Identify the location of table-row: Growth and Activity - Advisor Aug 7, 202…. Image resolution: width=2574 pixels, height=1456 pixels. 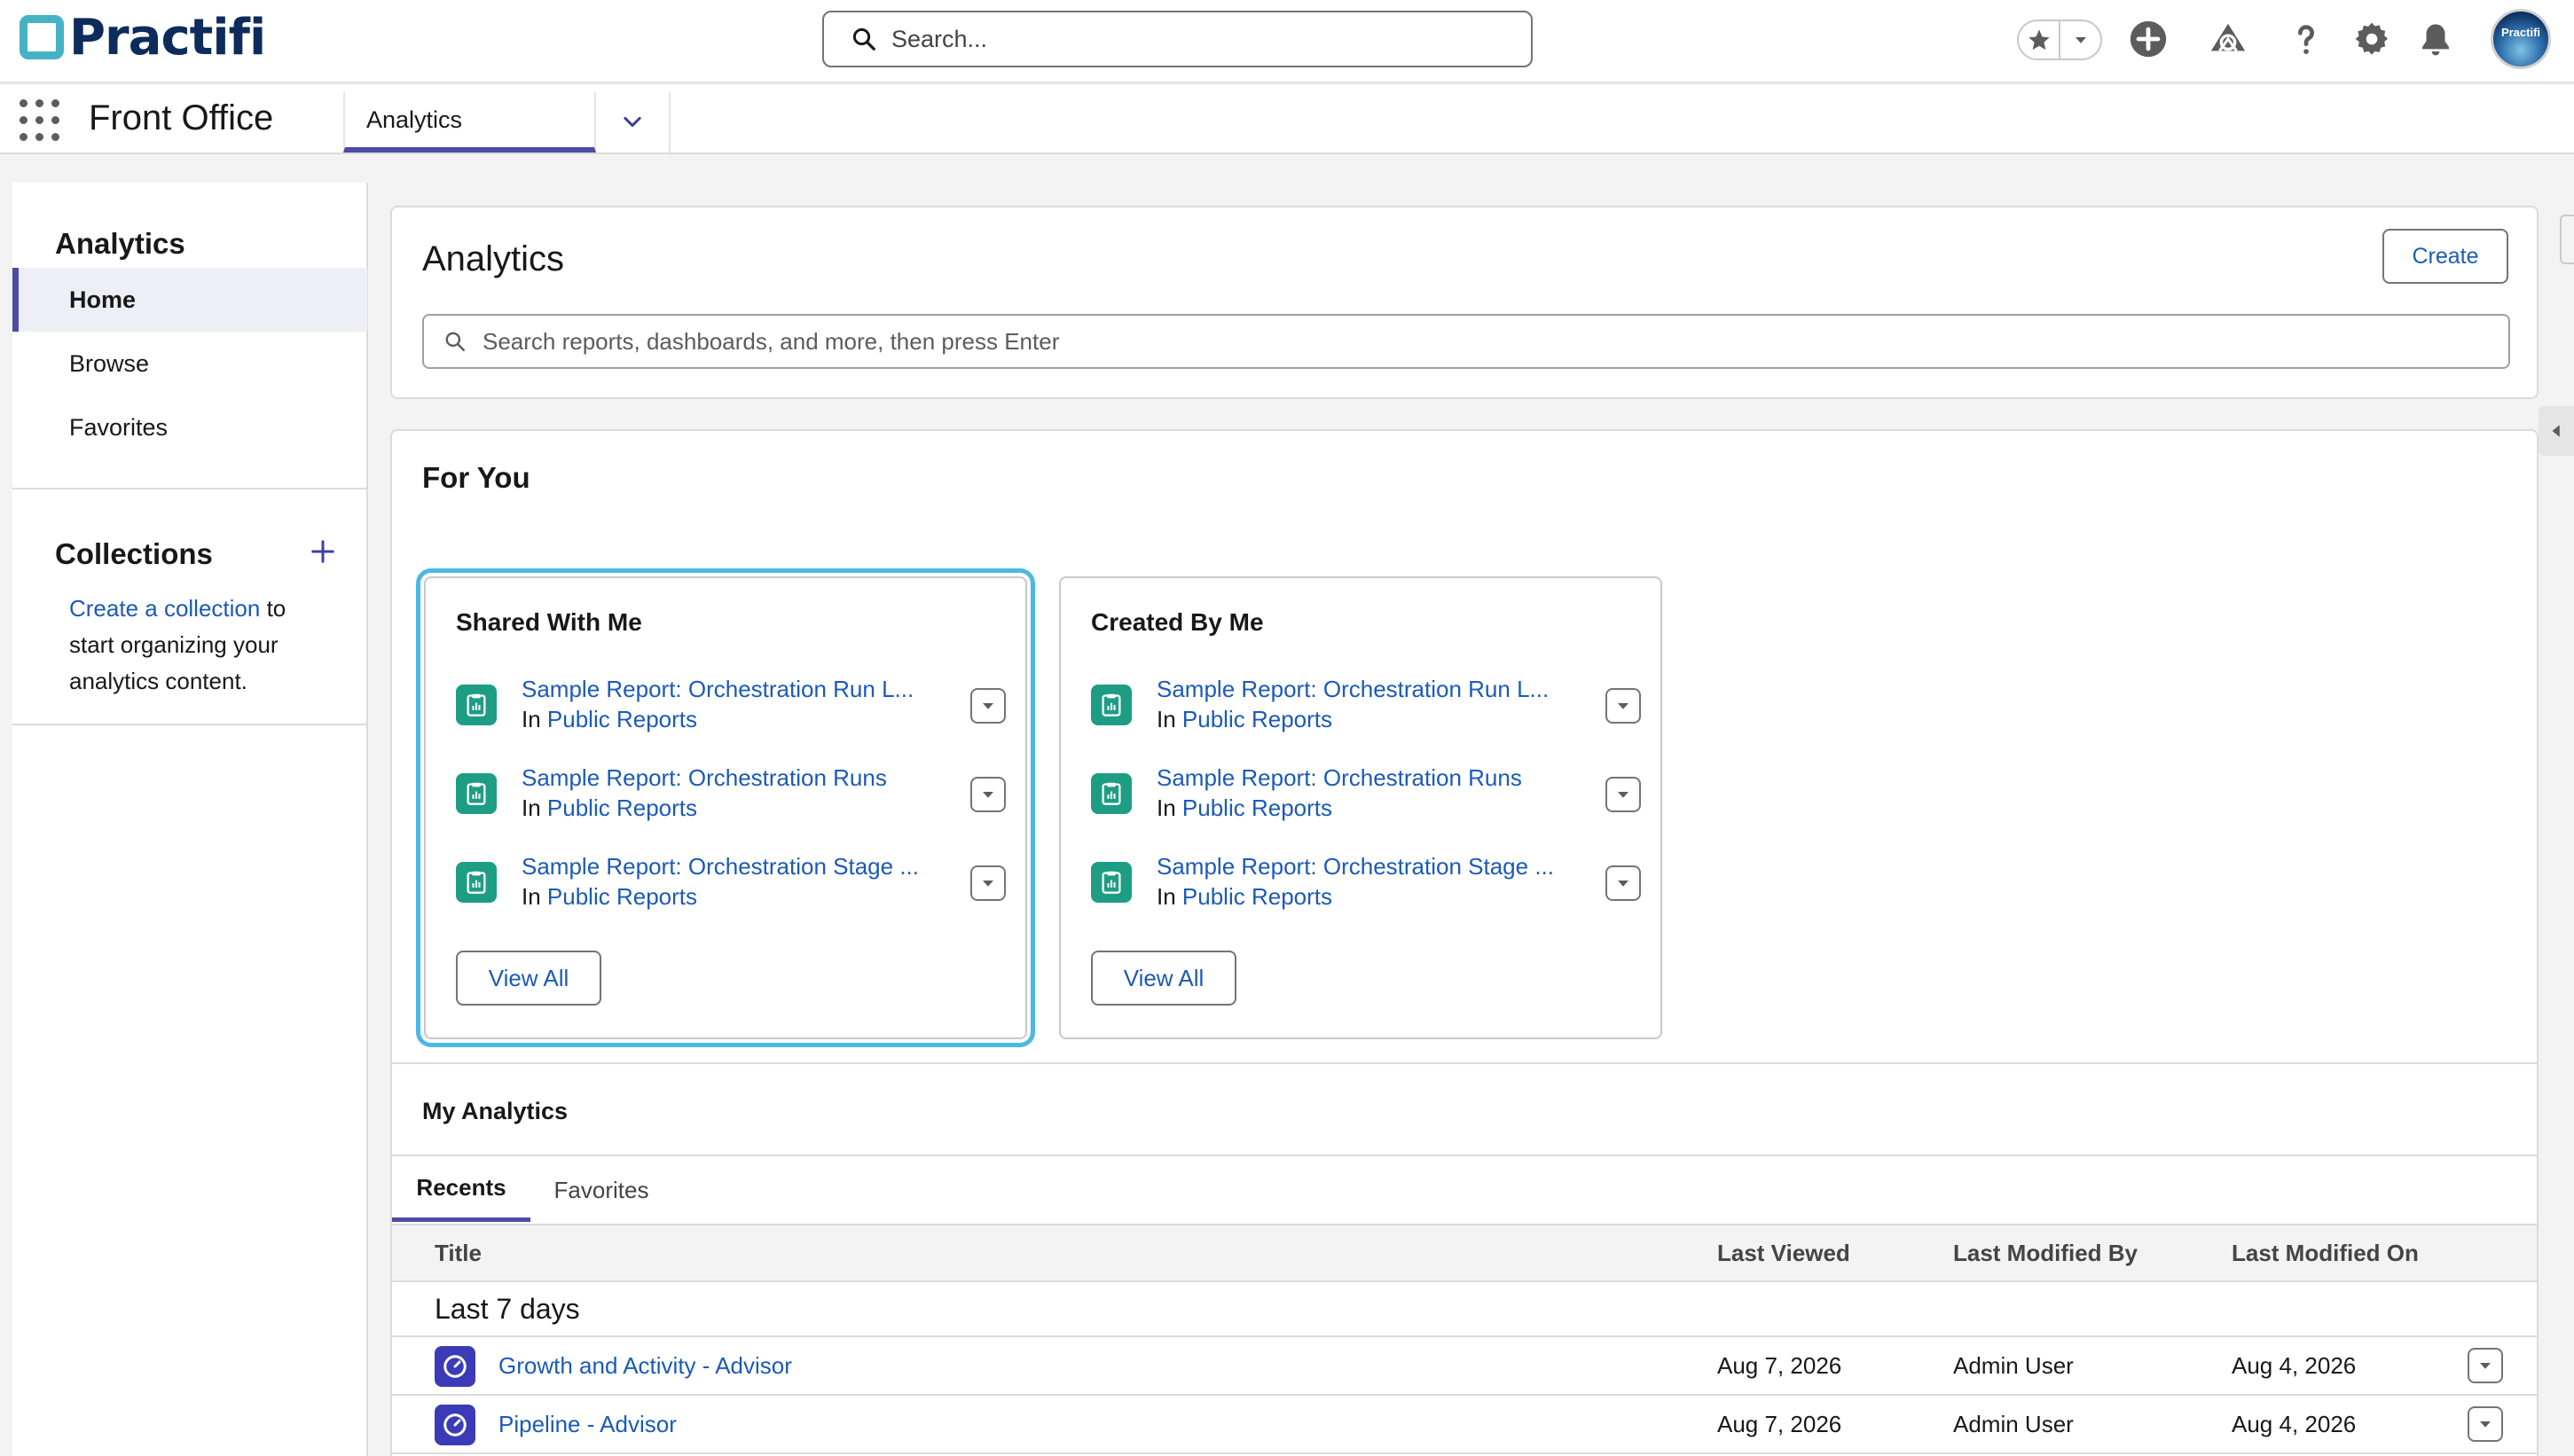
(1464, 1366).